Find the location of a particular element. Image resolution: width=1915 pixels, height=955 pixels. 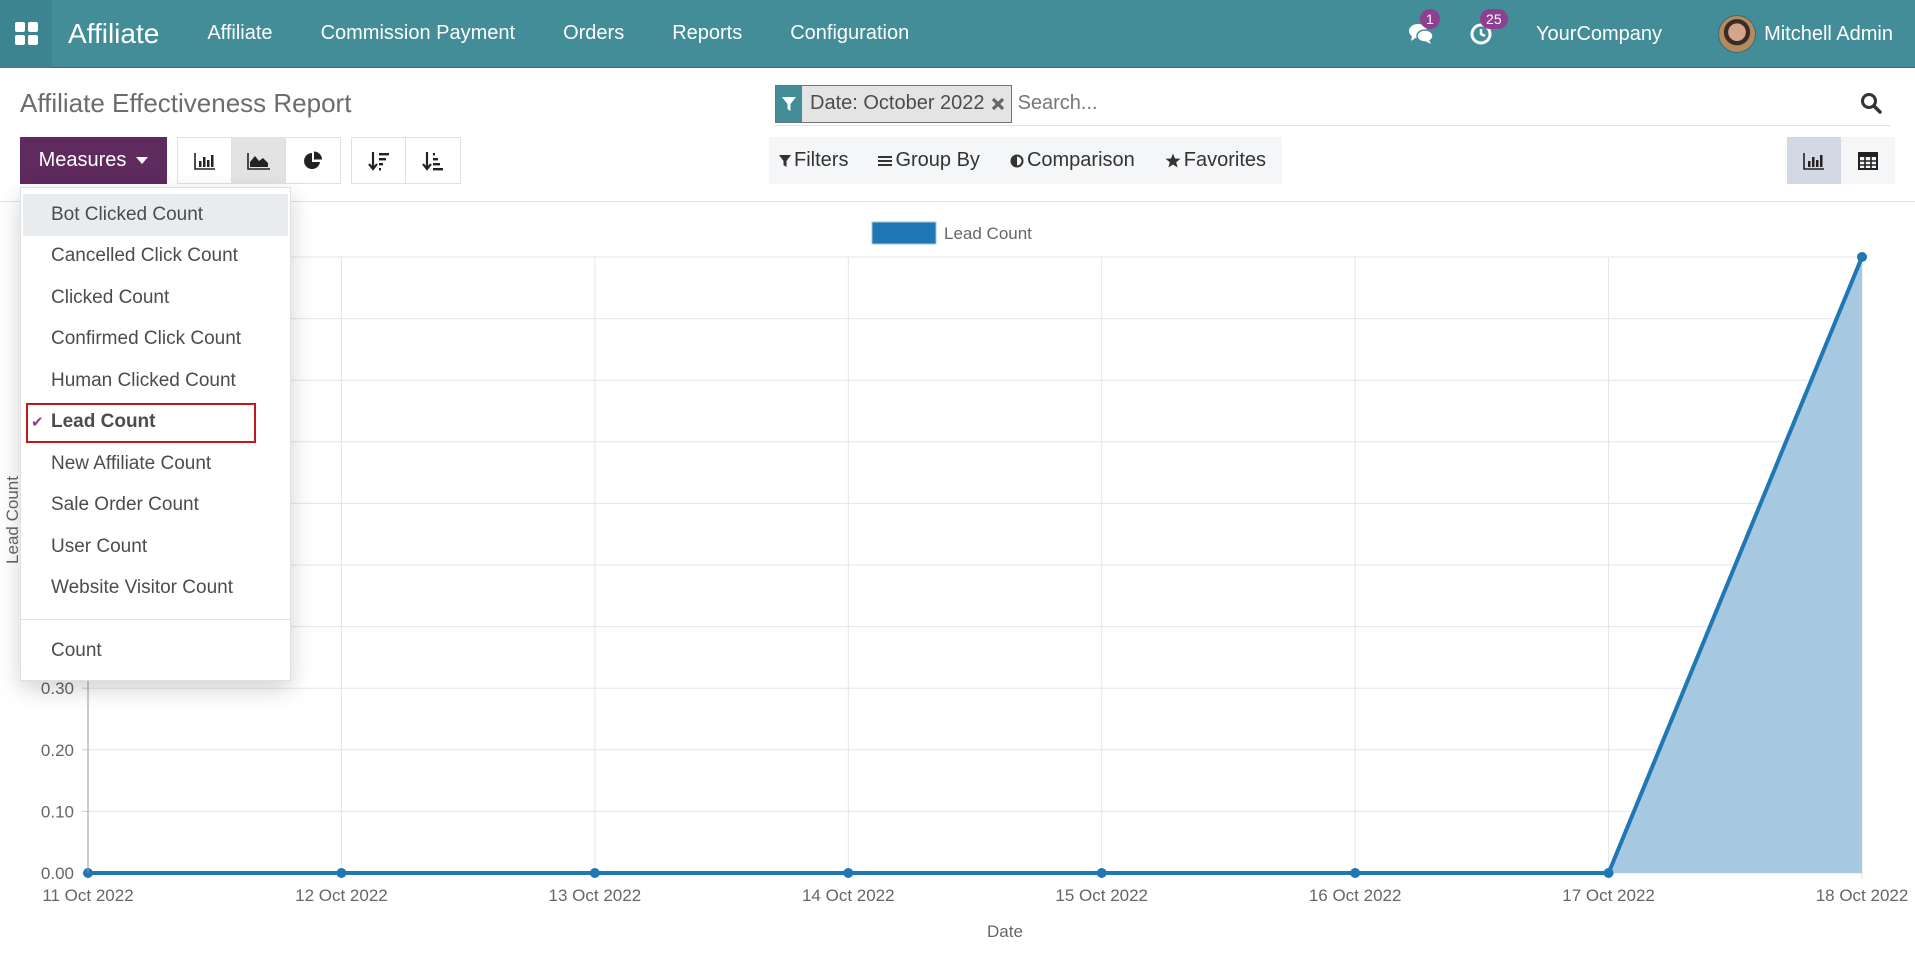

apps-grid-icon is located at coordinates (26, 33).